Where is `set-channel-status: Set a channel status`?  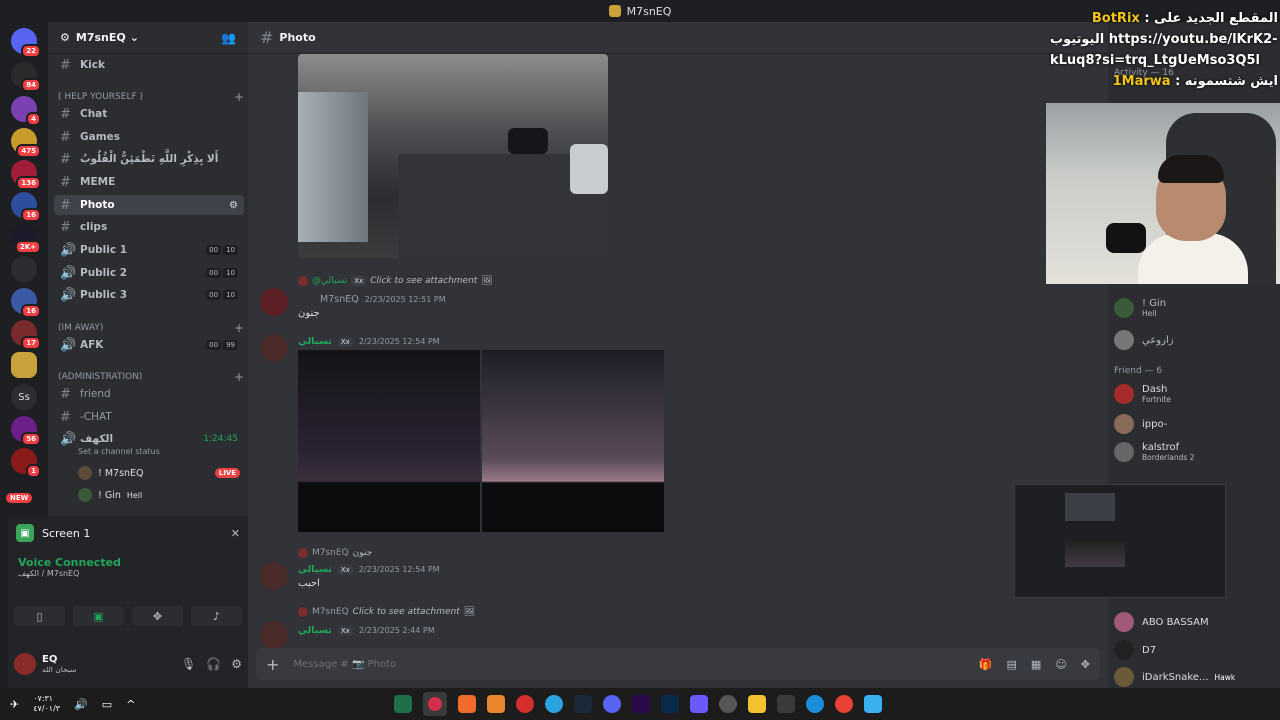
set-channel-status: Set a channel status is located at coordinates (119, 451).